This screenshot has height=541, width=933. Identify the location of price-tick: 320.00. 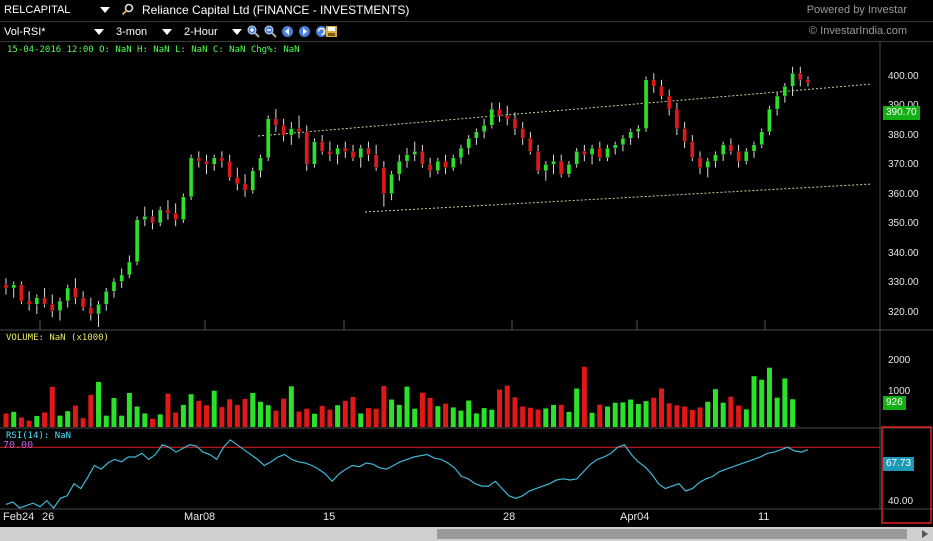
(903, 312).